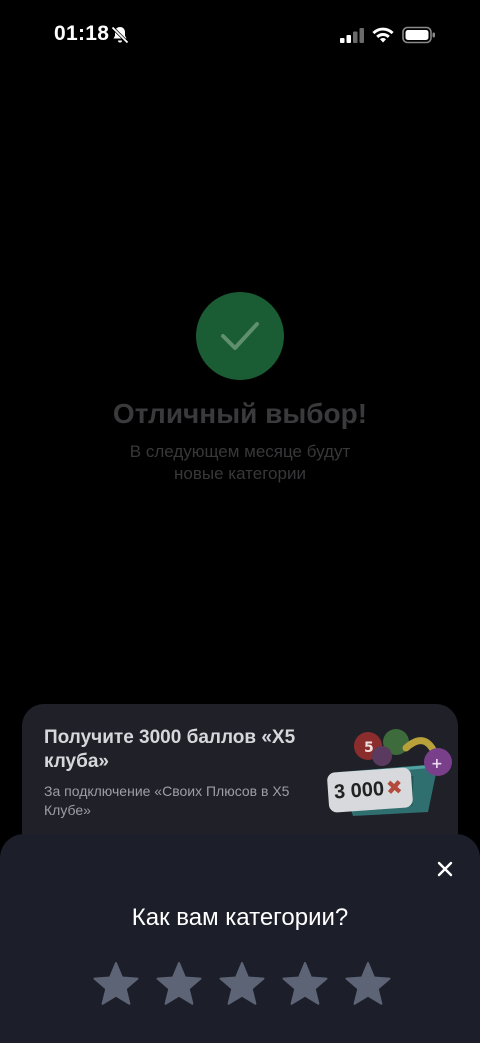  I want to click on points-badge-value: 3 000, so click(359, 791).